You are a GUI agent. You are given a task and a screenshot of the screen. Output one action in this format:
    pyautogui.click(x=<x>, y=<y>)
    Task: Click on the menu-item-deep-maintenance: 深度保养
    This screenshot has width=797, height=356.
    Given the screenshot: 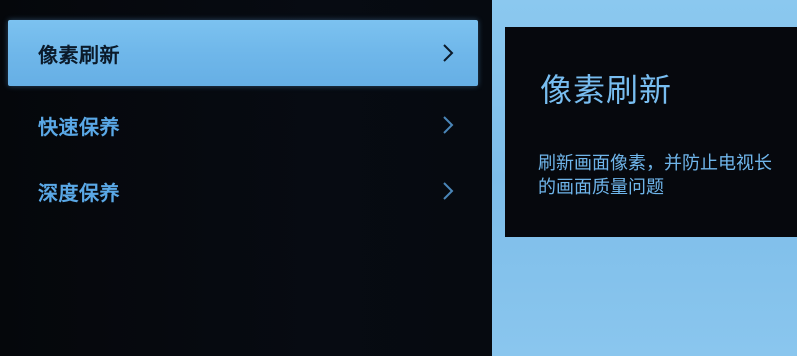 What is the action you would take?
    pyautogui.click(x=243, y=191)
    